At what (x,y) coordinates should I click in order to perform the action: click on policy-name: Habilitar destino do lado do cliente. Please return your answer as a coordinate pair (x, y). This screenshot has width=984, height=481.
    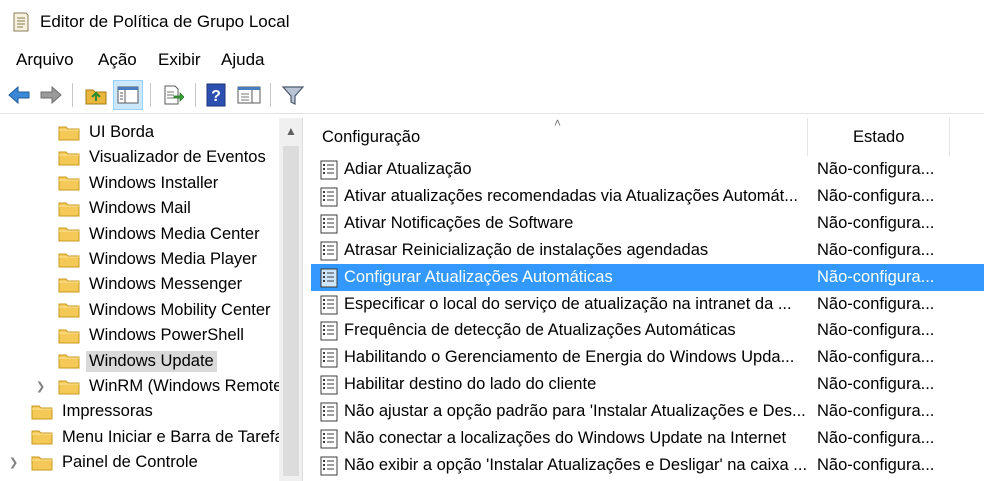
    Looking at the image, I should click on (470, 384).